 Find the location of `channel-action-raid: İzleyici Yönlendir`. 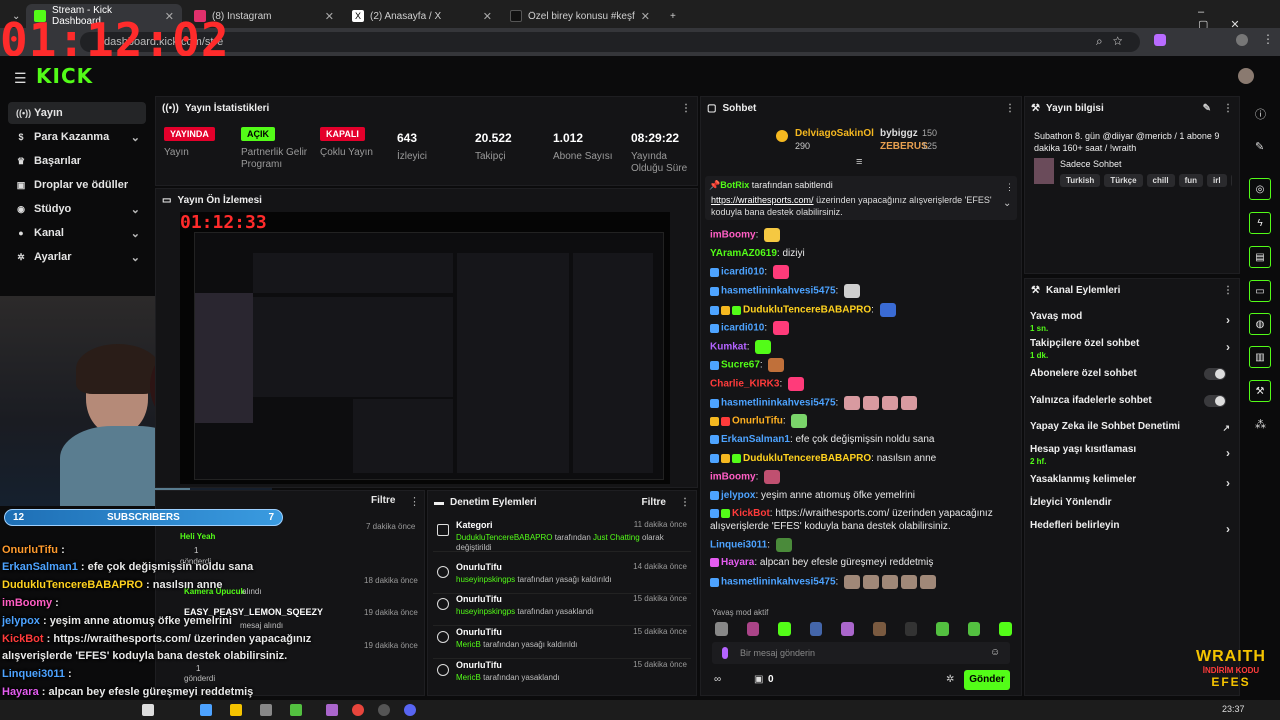

channel-action-raid: İzleyici Yönlendir is located at coordinates (1132, 502).